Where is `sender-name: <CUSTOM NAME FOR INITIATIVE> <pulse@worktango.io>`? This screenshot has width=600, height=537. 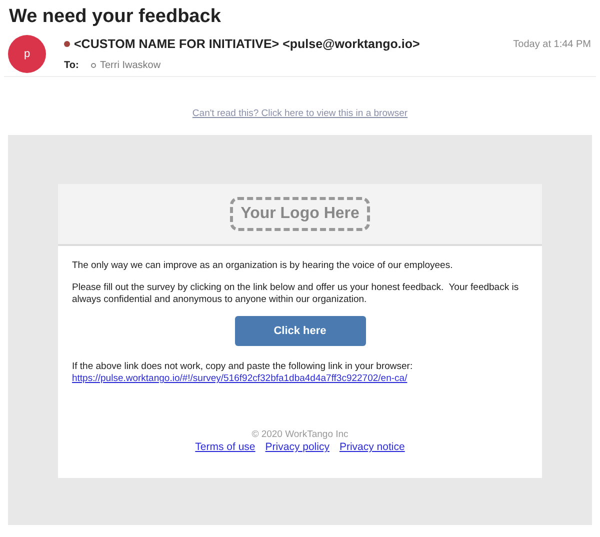
sender-name: <CUSTOM NAME FOR INITIATIVE> <pulse@worktango.io> is located at coordinates (247, 44).